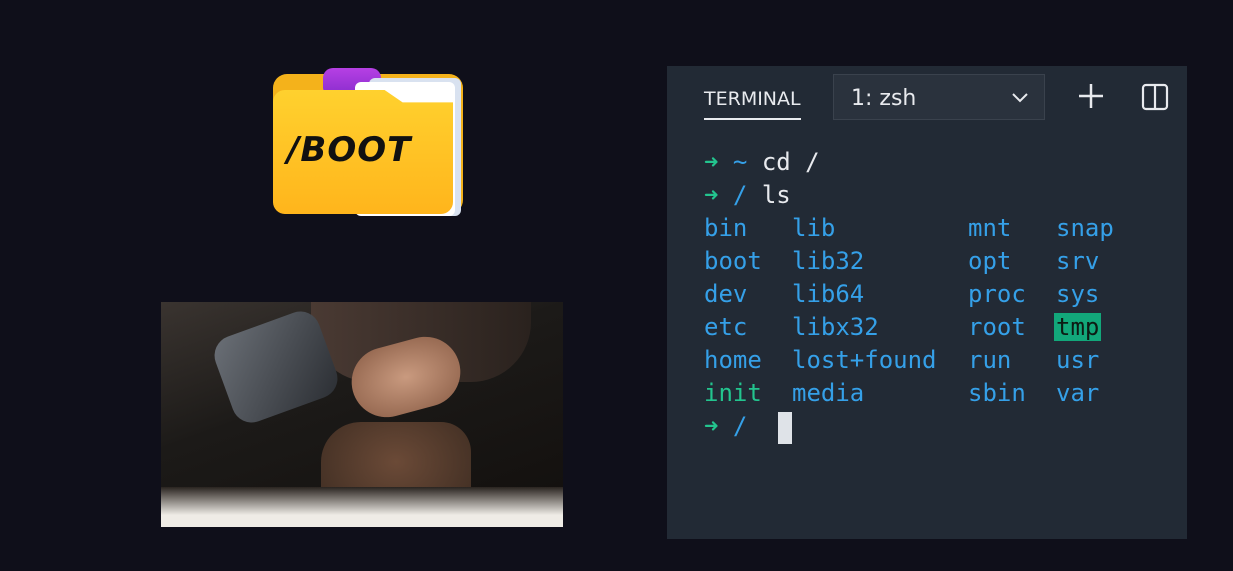 The width and height of the screenshot is (1233, 571). What do you see at coordinates (733, 393) in the screenshot?
I see `dir-entry: init` at bounding box center [733, 393].